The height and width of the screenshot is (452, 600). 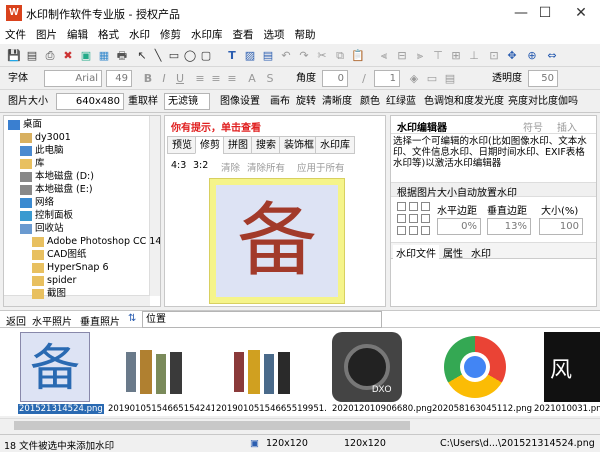 What do you see at coordinates (216, 79) in the screenshot?
I see `text-center-icon: ≡` at bounding box center [216, 79].